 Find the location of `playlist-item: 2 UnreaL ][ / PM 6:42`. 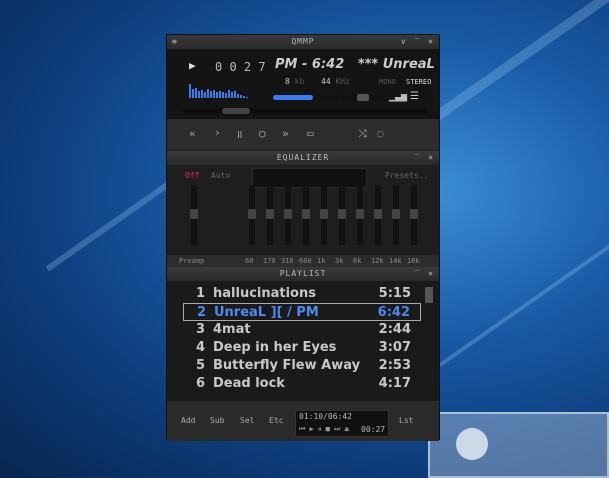

playlist-item: 2 UnreaL ][ / PM 6:42 is located at coordinates (302, 312).